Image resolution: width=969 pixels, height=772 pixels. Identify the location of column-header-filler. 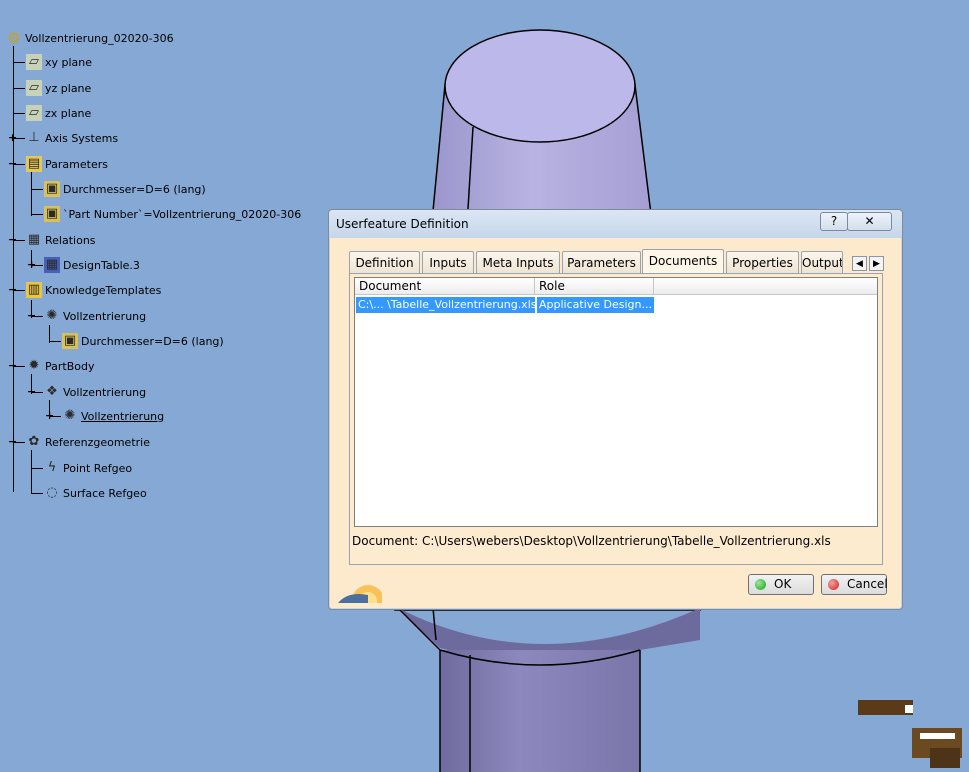
(765, 286).